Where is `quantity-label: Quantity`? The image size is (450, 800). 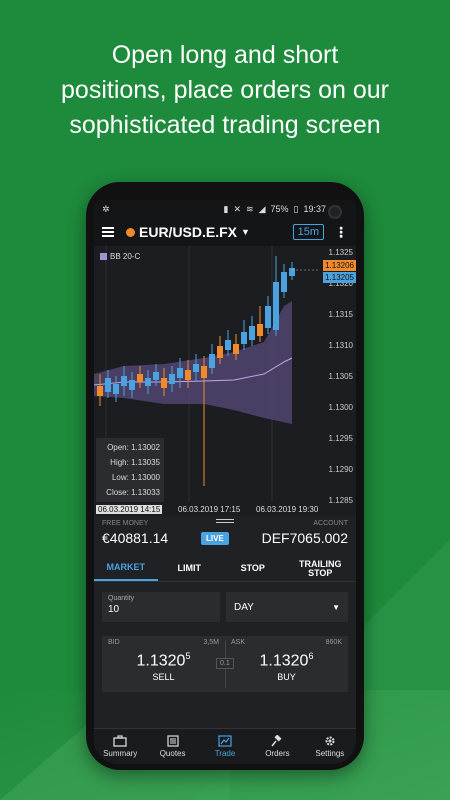 quantity-label: Quantity is located at coordinates (121, 598).